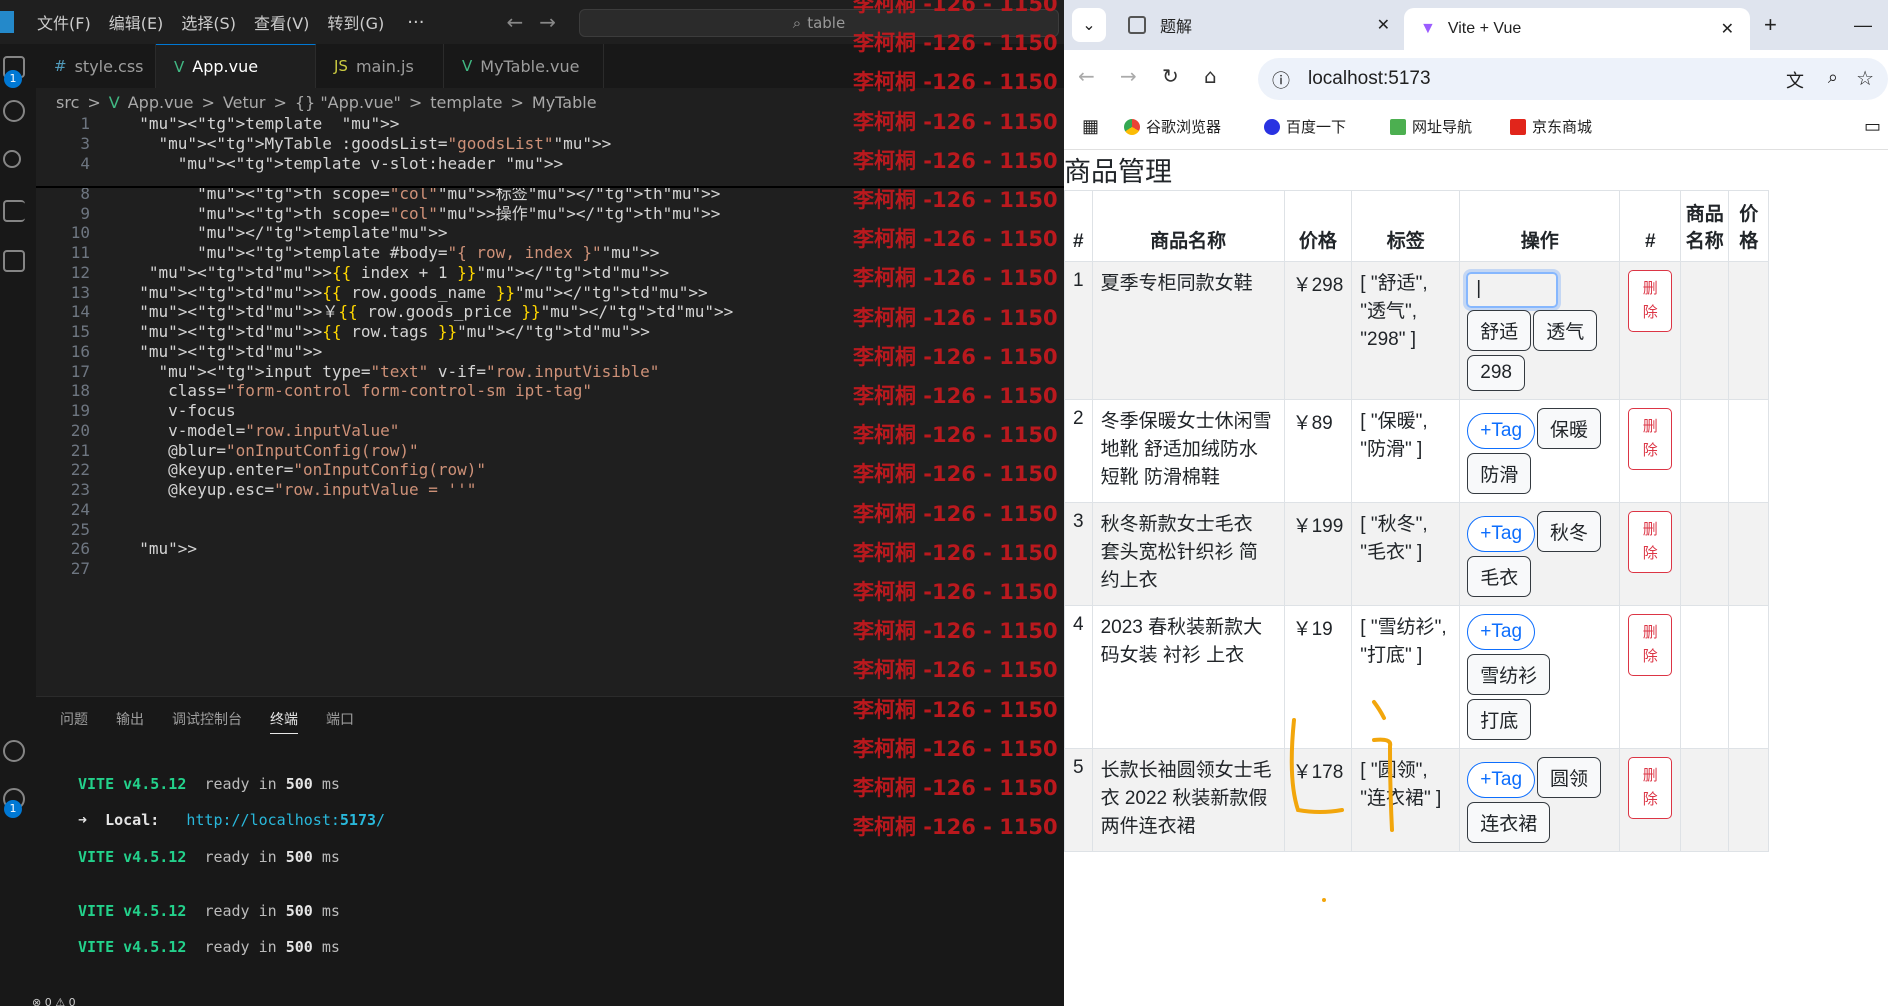 The height and width of the screenshot is (1006, 1888). I want to click on menu-view: 查看(V), so click(281, 22).